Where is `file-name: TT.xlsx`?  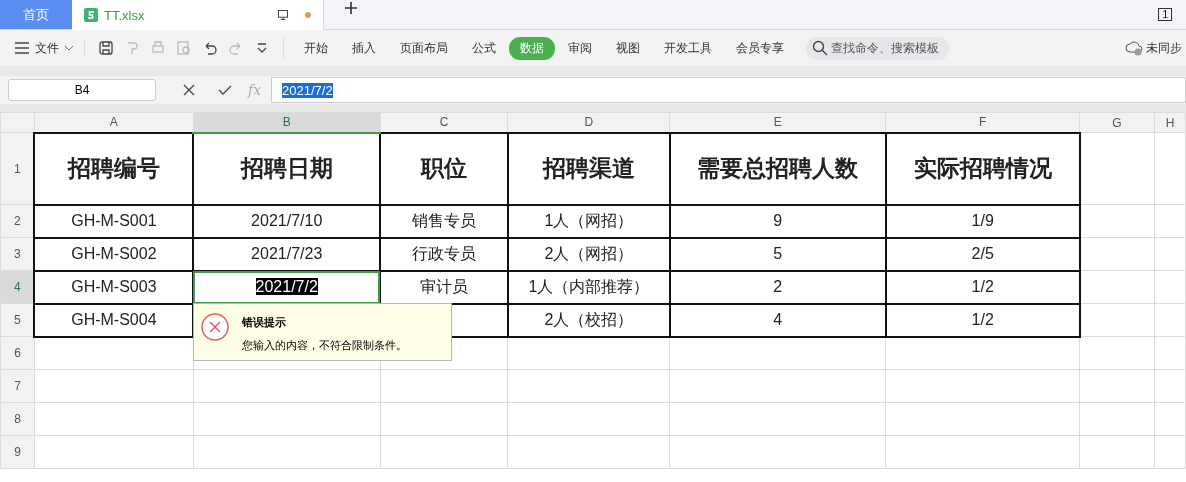
file-name: TT.xlsx is located at coordinates (124, 15).